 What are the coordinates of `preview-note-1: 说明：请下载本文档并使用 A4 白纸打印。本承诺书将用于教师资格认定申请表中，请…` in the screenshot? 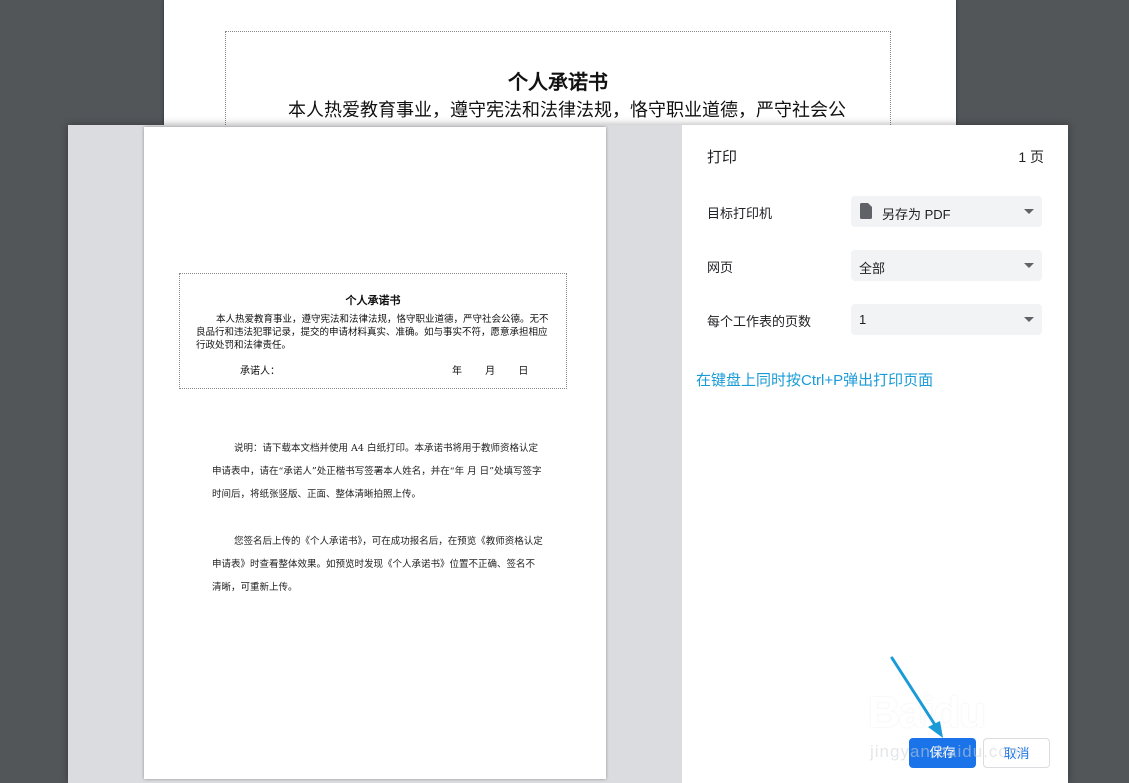 It's located at (377, 471).